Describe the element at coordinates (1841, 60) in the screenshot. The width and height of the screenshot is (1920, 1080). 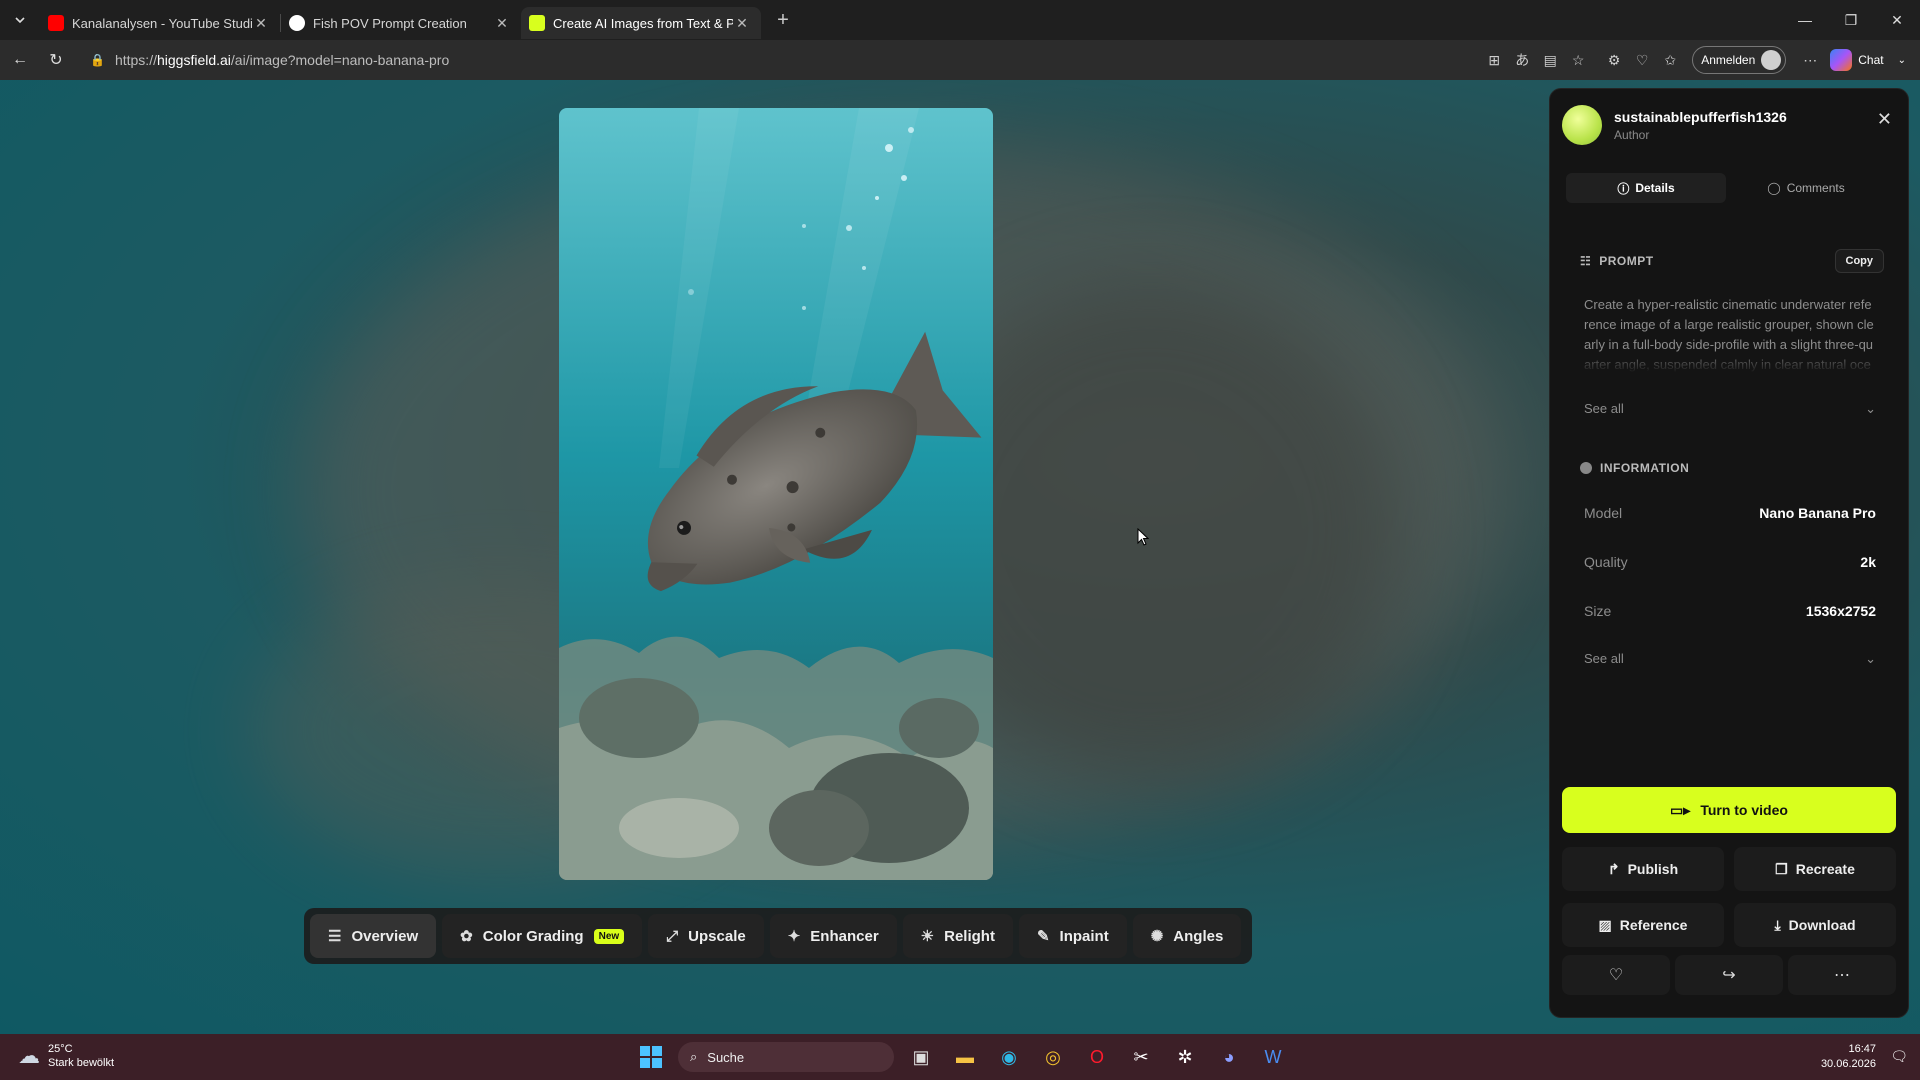
I see `copilot-icon` at that location.